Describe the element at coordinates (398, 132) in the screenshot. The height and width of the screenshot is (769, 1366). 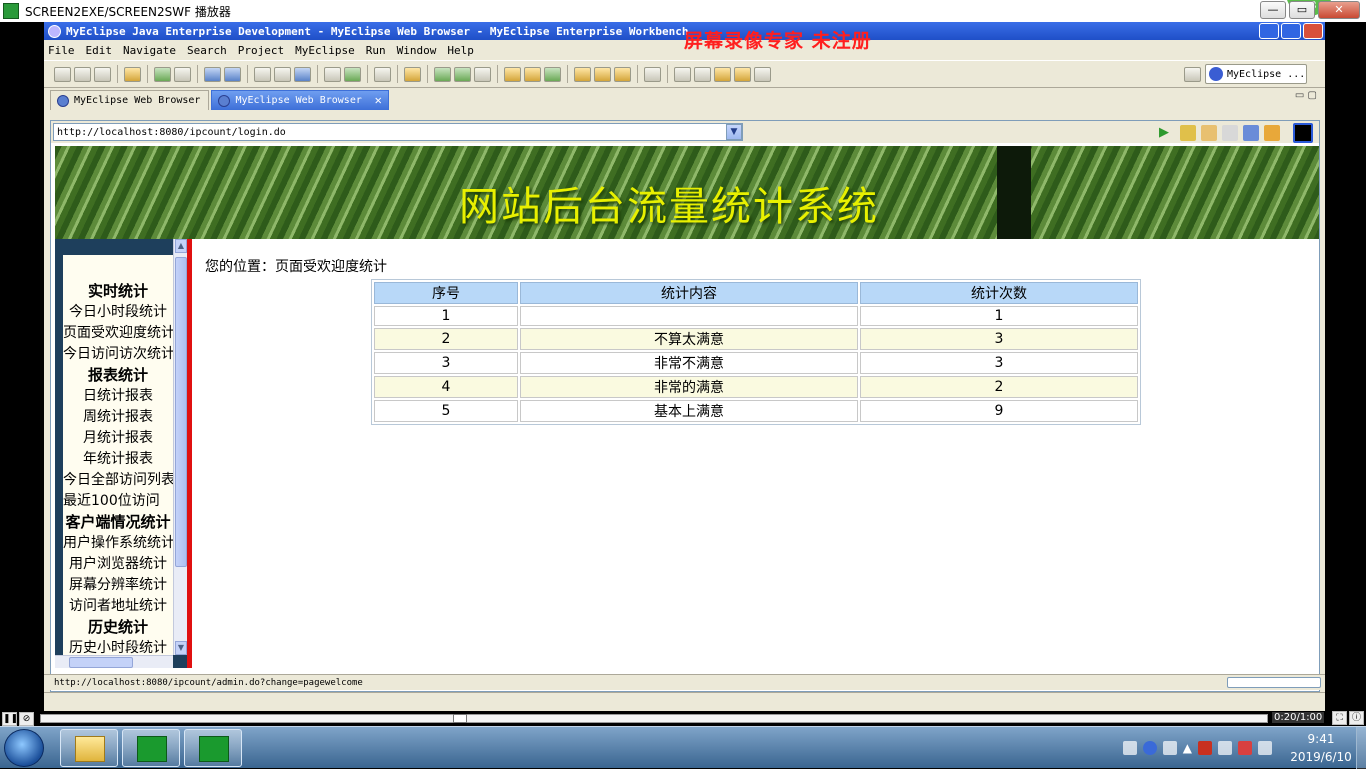
I see `url-input` at that location.